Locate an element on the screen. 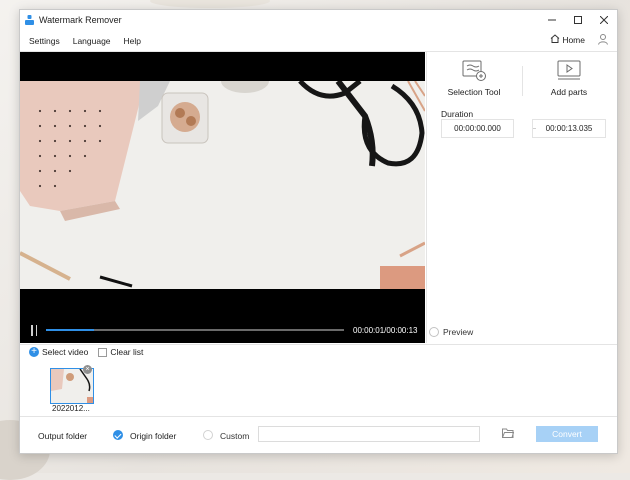 Image resolution: width=630 pixels, height=480 pixels. select-video-label: Select video is located at coordinates (65, 352).